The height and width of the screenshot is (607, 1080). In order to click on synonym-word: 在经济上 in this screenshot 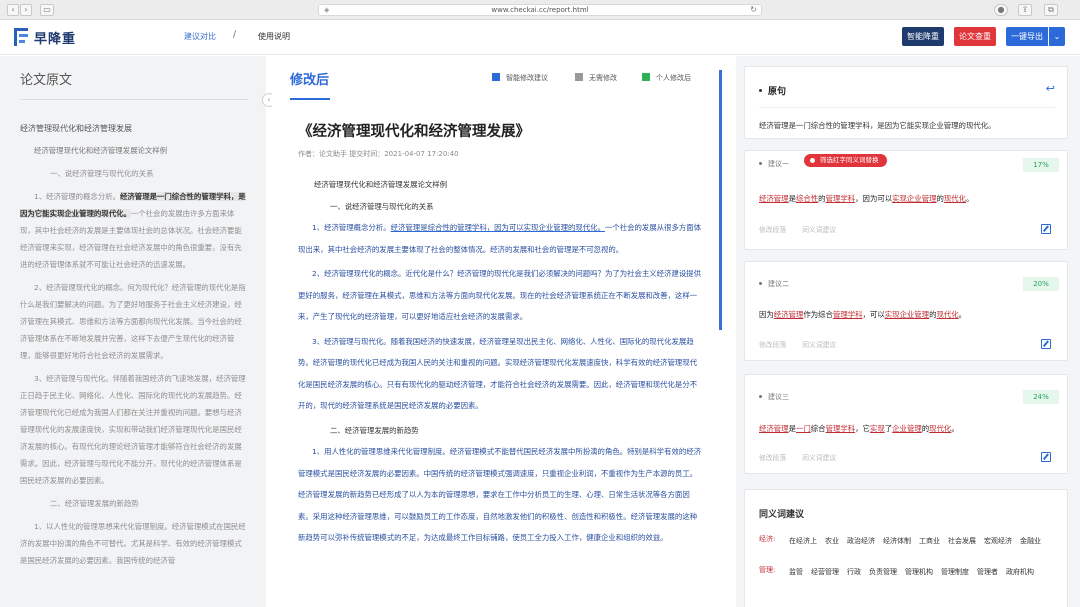, I will do `click(803, 541)`.